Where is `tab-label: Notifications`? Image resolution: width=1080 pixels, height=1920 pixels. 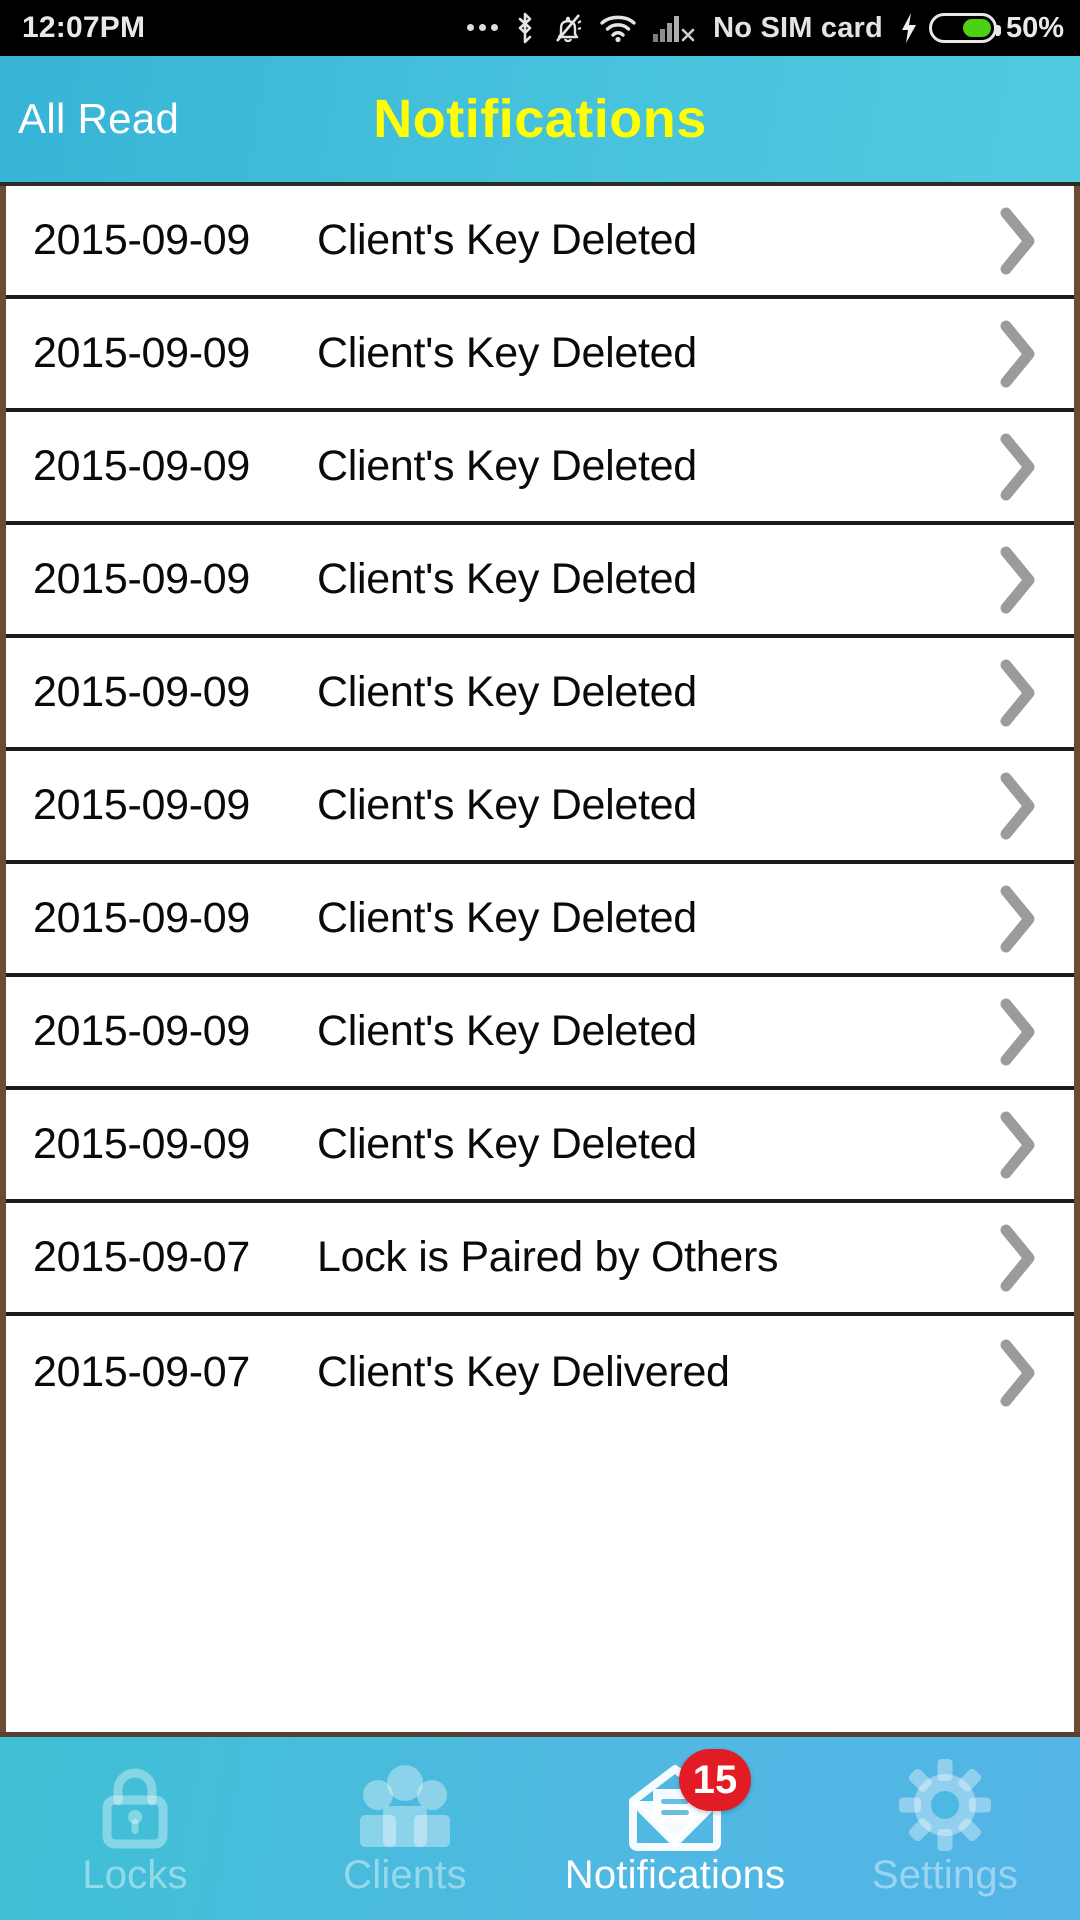
tab-label: Notifications is located at coordinates (675, 1875).